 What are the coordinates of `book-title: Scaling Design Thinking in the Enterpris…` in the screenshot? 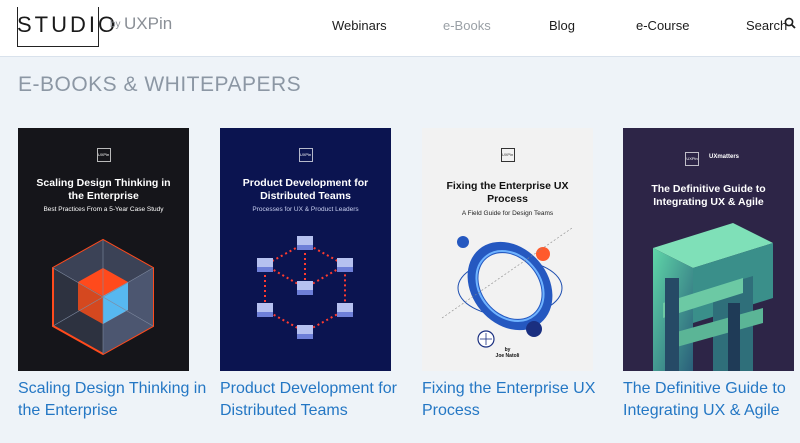 It's located at (113, 400).